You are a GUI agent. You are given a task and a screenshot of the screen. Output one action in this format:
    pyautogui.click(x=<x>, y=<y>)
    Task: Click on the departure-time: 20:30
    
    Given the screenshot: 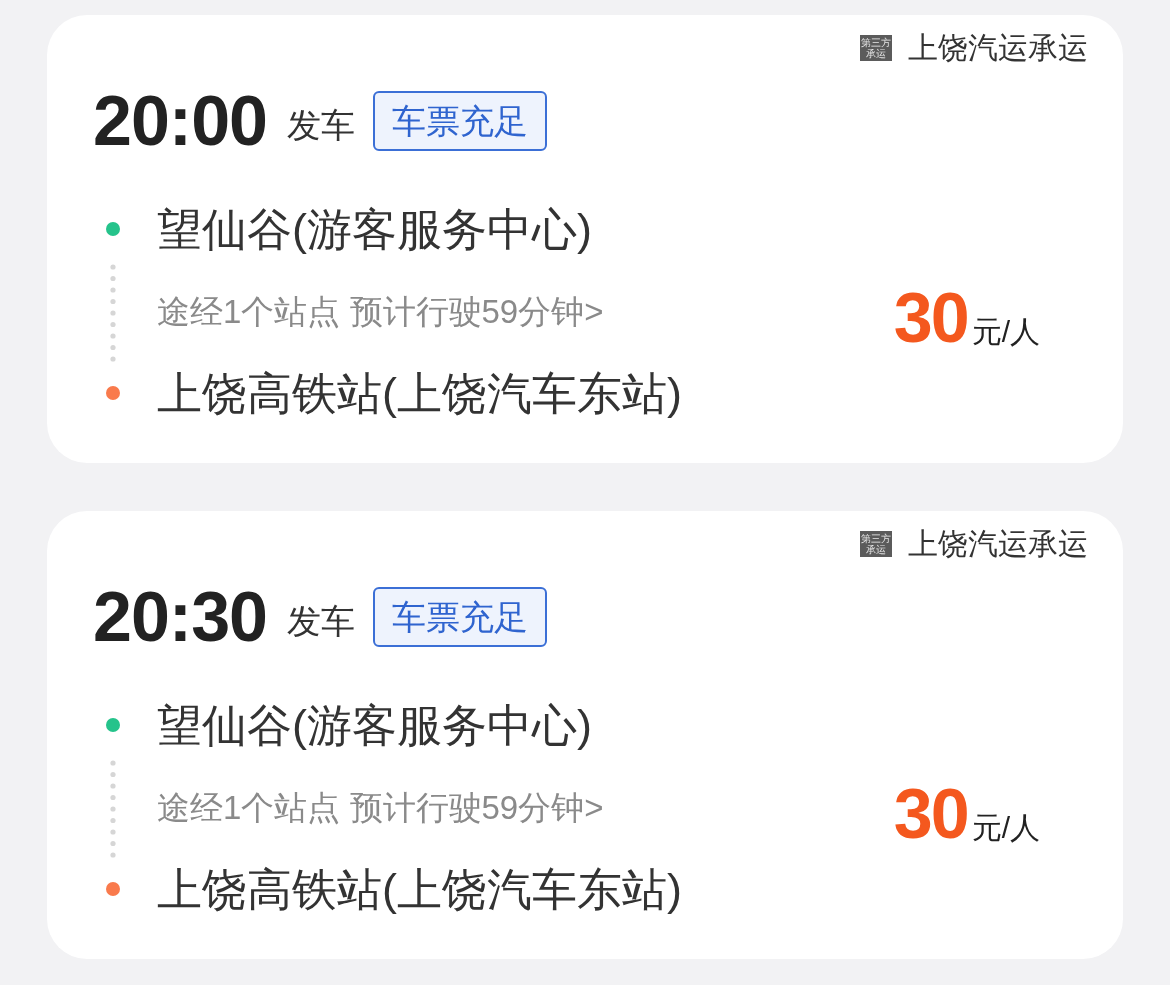 What is the action you would take?
    pyautogui.click(x=180, y=617)
    